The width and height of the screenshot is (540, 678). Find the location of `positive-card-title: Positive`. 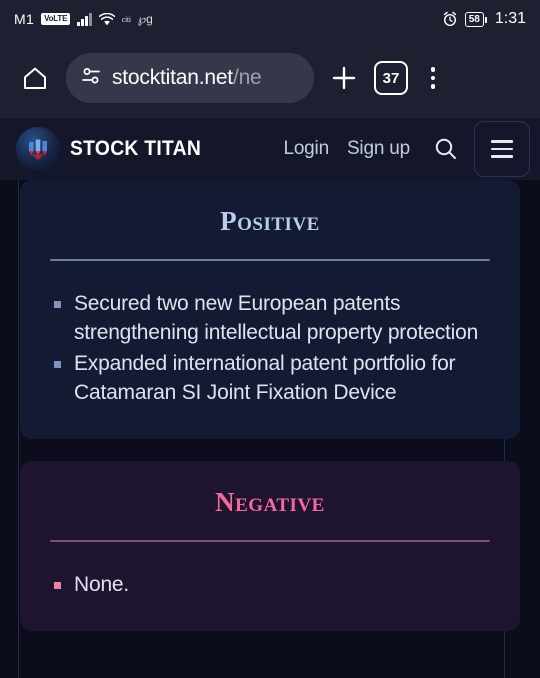

positive-card-title: Positive is located at coordinates (270, 221).